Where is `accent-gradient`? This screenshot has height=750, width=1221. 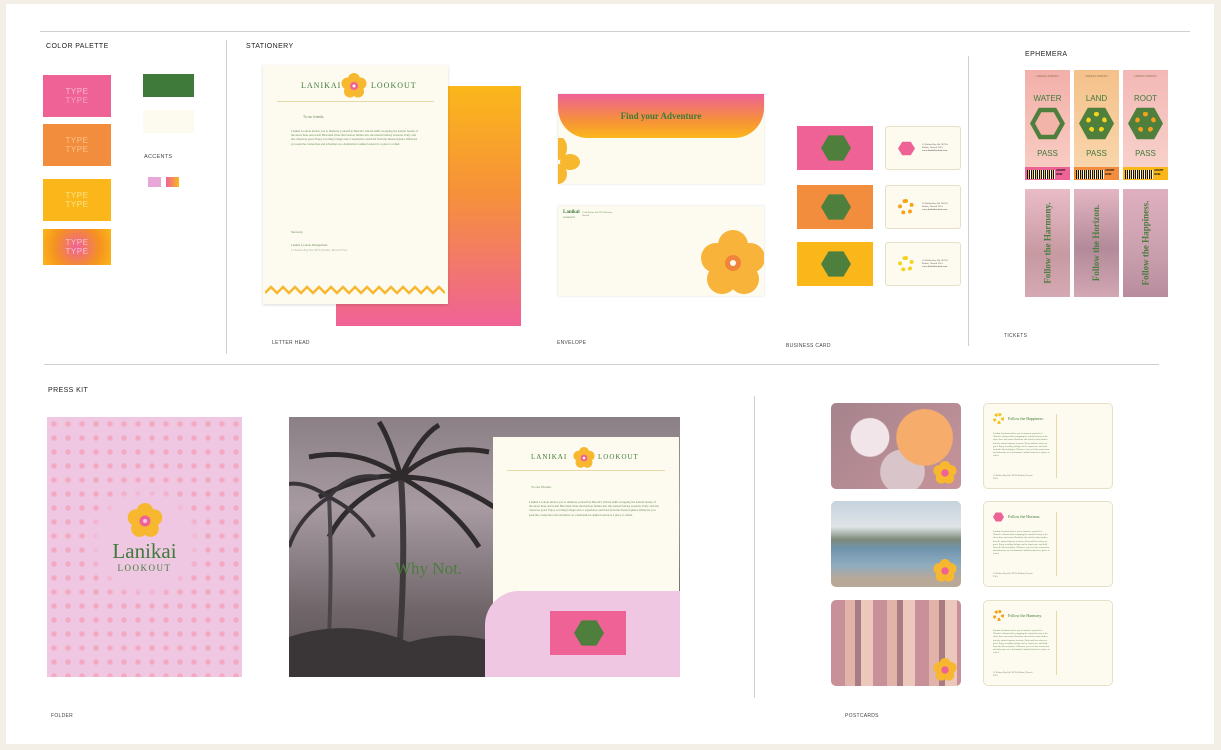
accent-gradient is located at coordinates (172, 182).